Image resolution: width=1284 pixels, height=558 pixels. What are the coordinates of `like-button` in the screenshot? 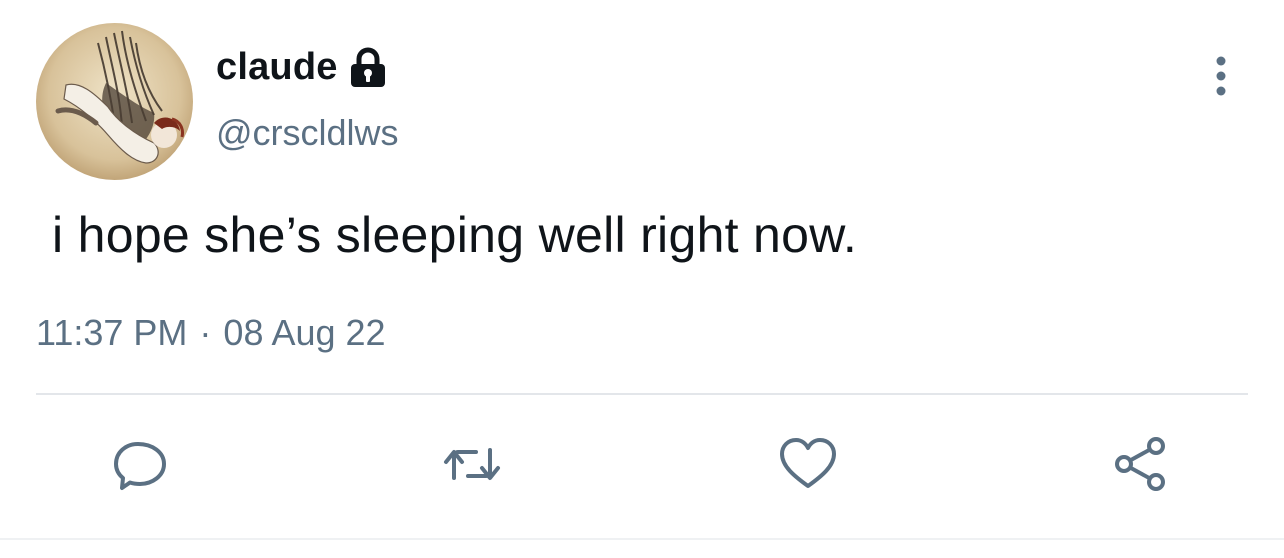 It's located at (808, 464).